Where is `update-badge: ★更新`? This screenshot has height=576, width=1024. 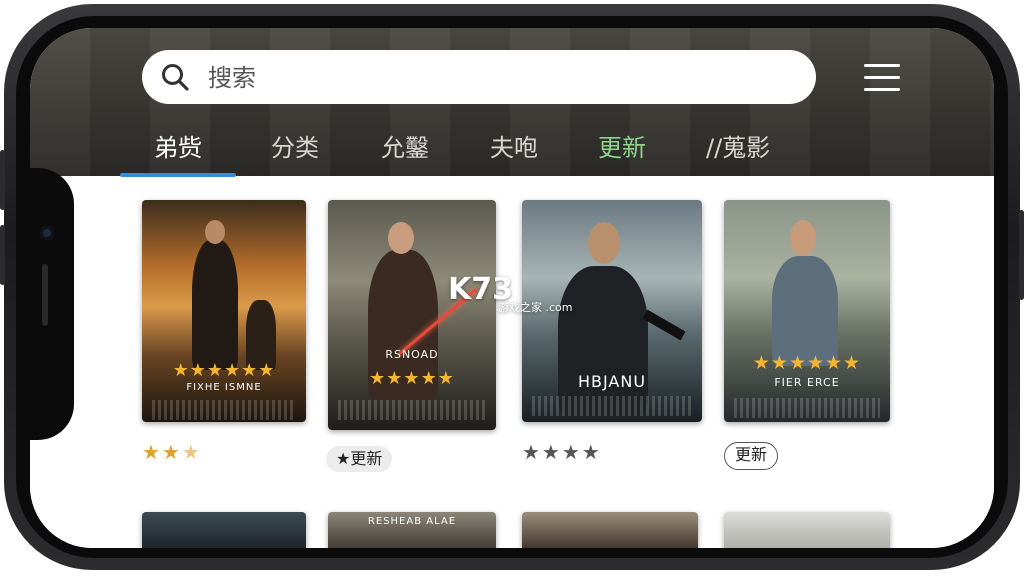
update-badge: ★更新 is located at coordinates (359, 459).